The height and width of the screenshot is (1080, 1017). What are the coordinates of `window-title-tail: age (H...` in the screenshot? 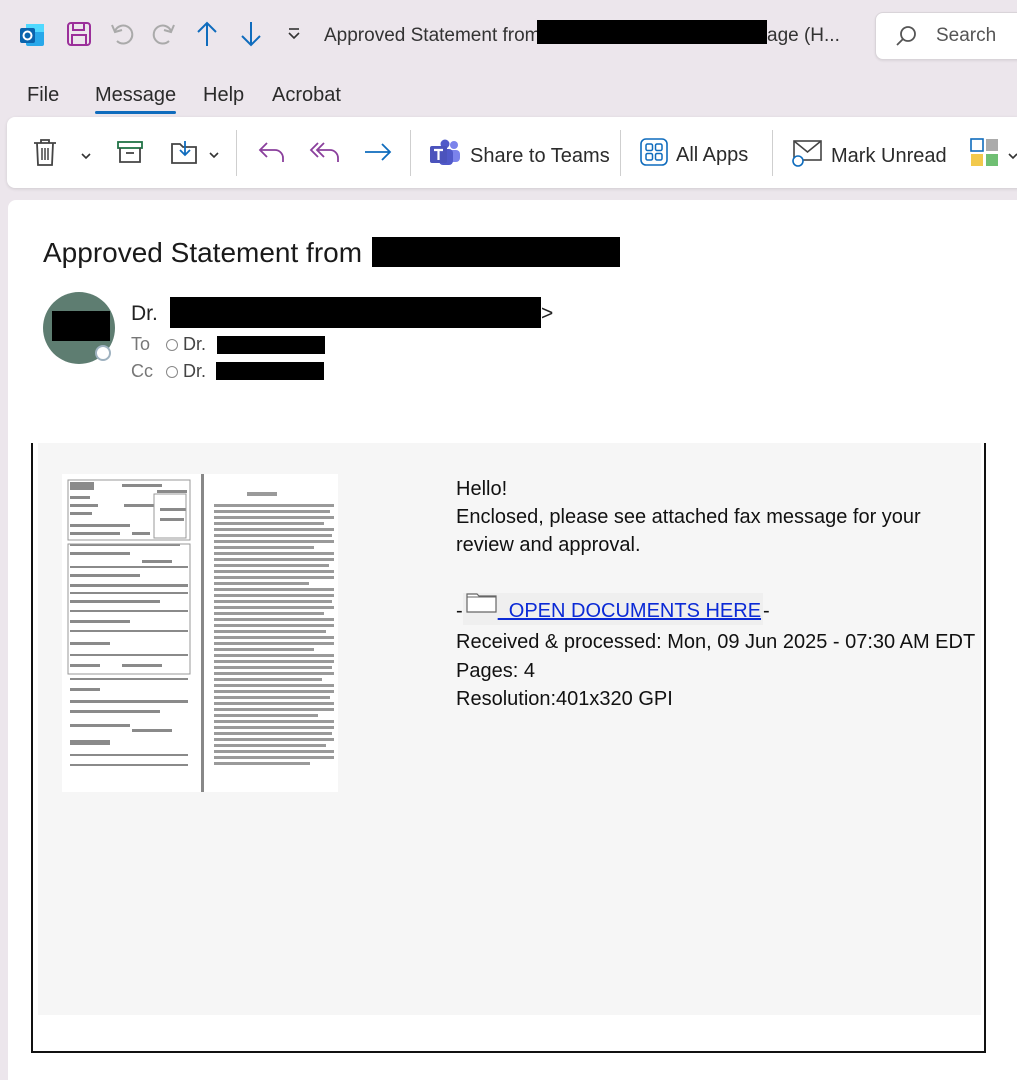 It's located at (803, 35).